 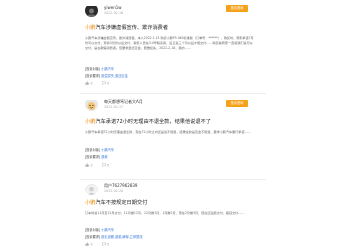 What do you see at coordinates (114, 13) in the screenshot?
I see `post-date: 2022-02-16` at bounding box center [114, 13].